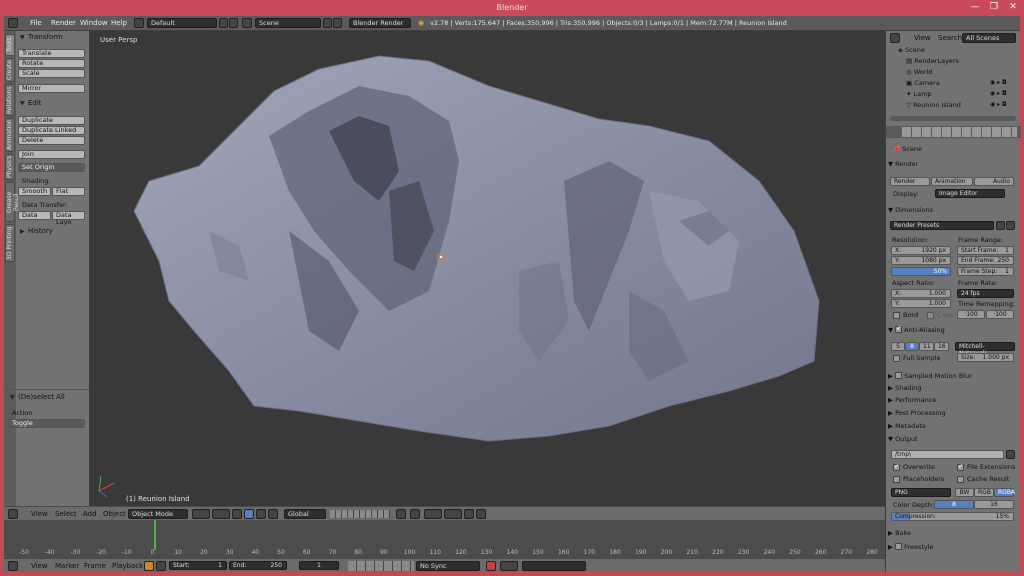  I want to click on minimize-button: —, so click(975, 7).